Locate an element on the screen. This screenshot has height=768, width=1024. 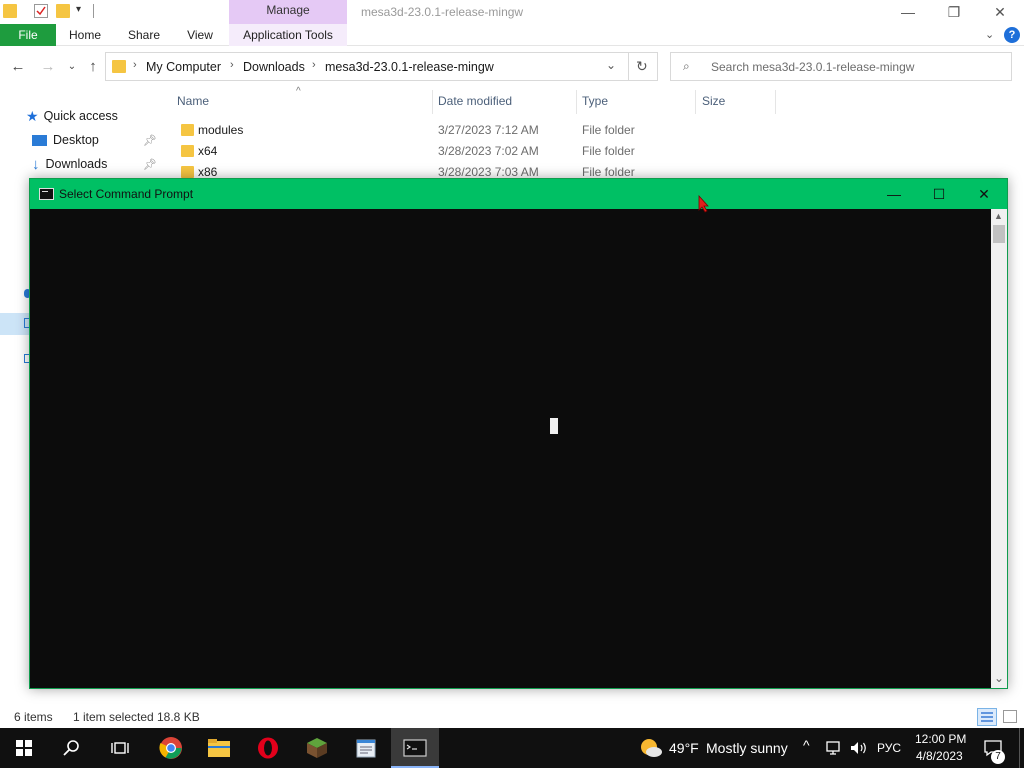
nav-quick-access-label: Quick access is located at coordinates (80, 116).